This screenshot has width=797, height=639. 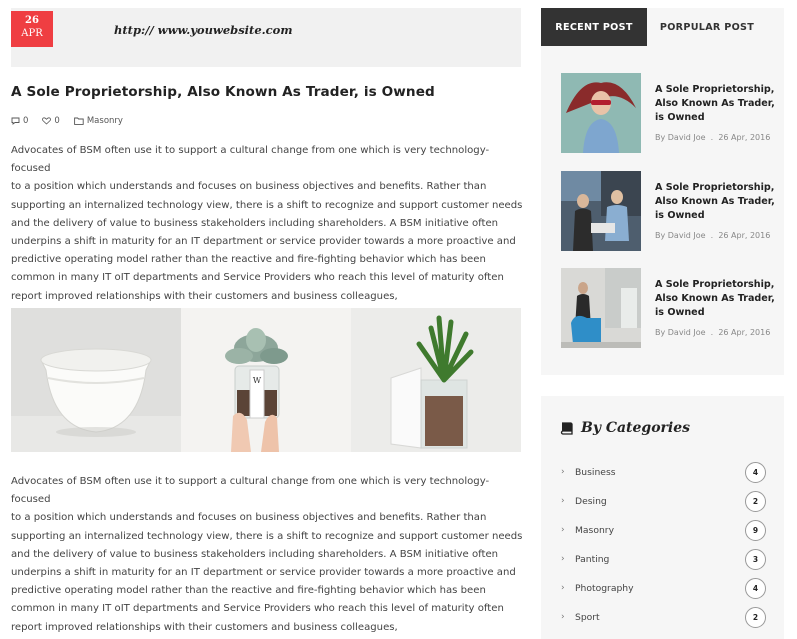 I want to click on post-url-link: http:// www.youwebsite.com, so click(x=203, y=30).